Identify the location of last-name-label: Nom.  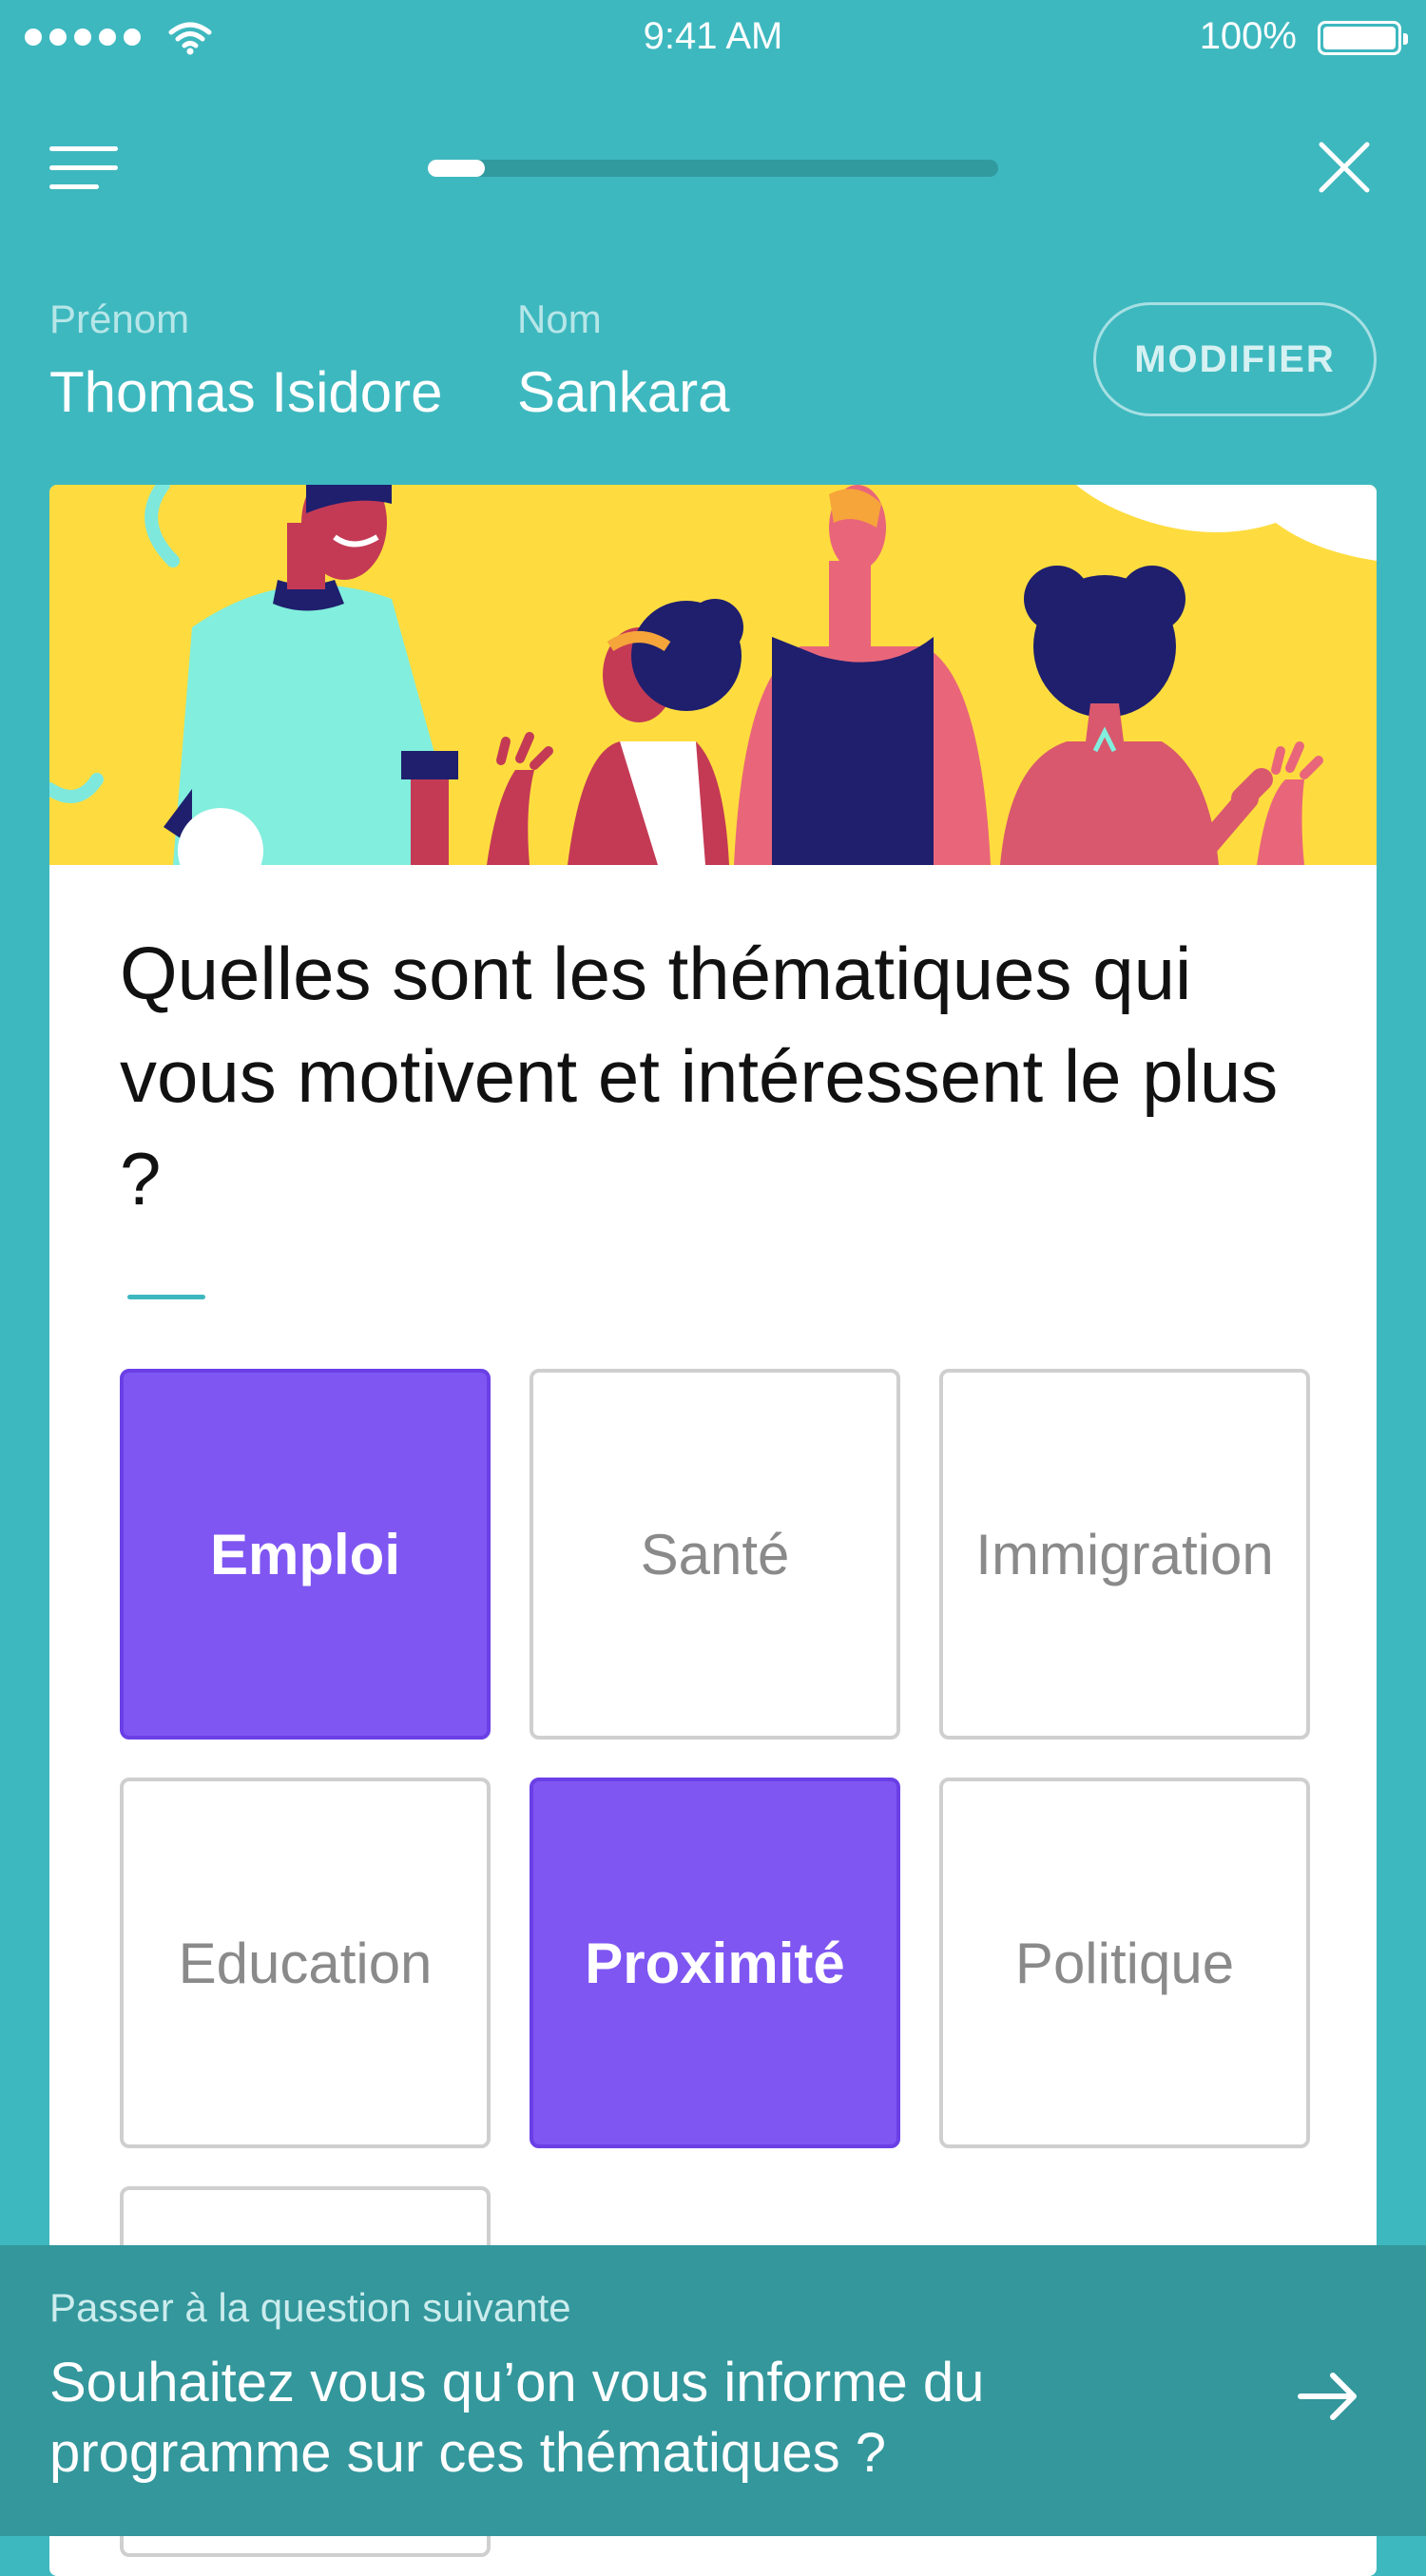
(559, 319).